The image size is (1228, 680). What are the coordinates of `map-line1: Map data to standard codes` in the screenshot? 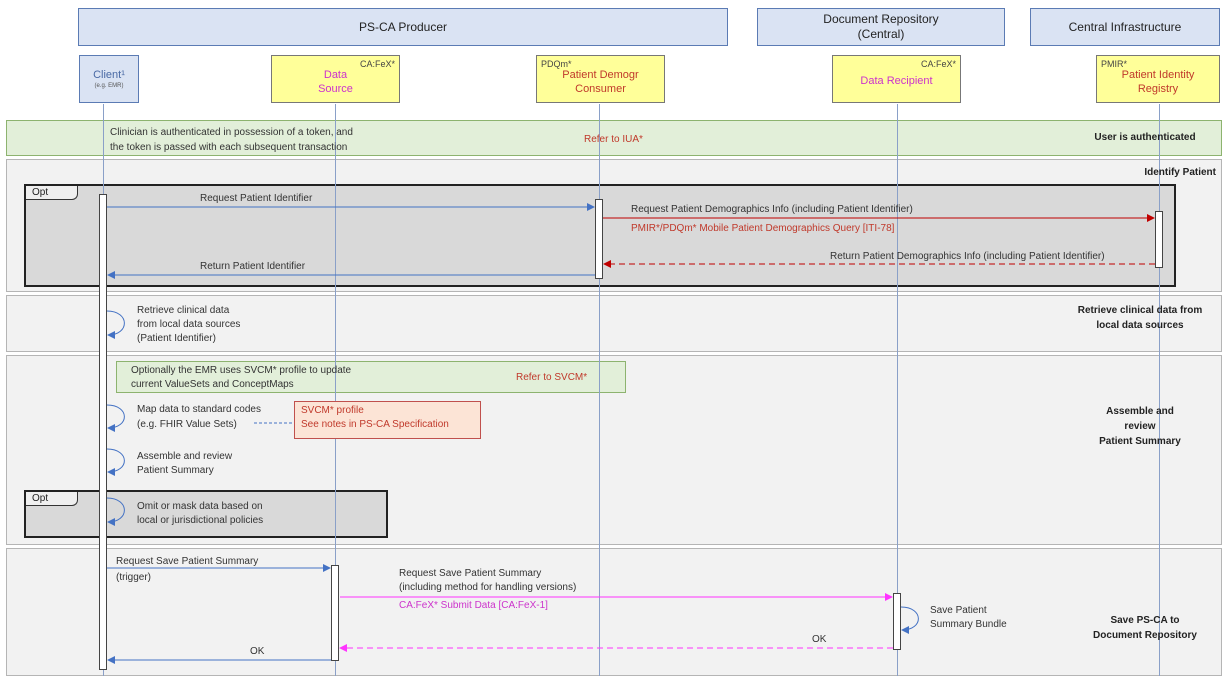 It's located at (199, 409).